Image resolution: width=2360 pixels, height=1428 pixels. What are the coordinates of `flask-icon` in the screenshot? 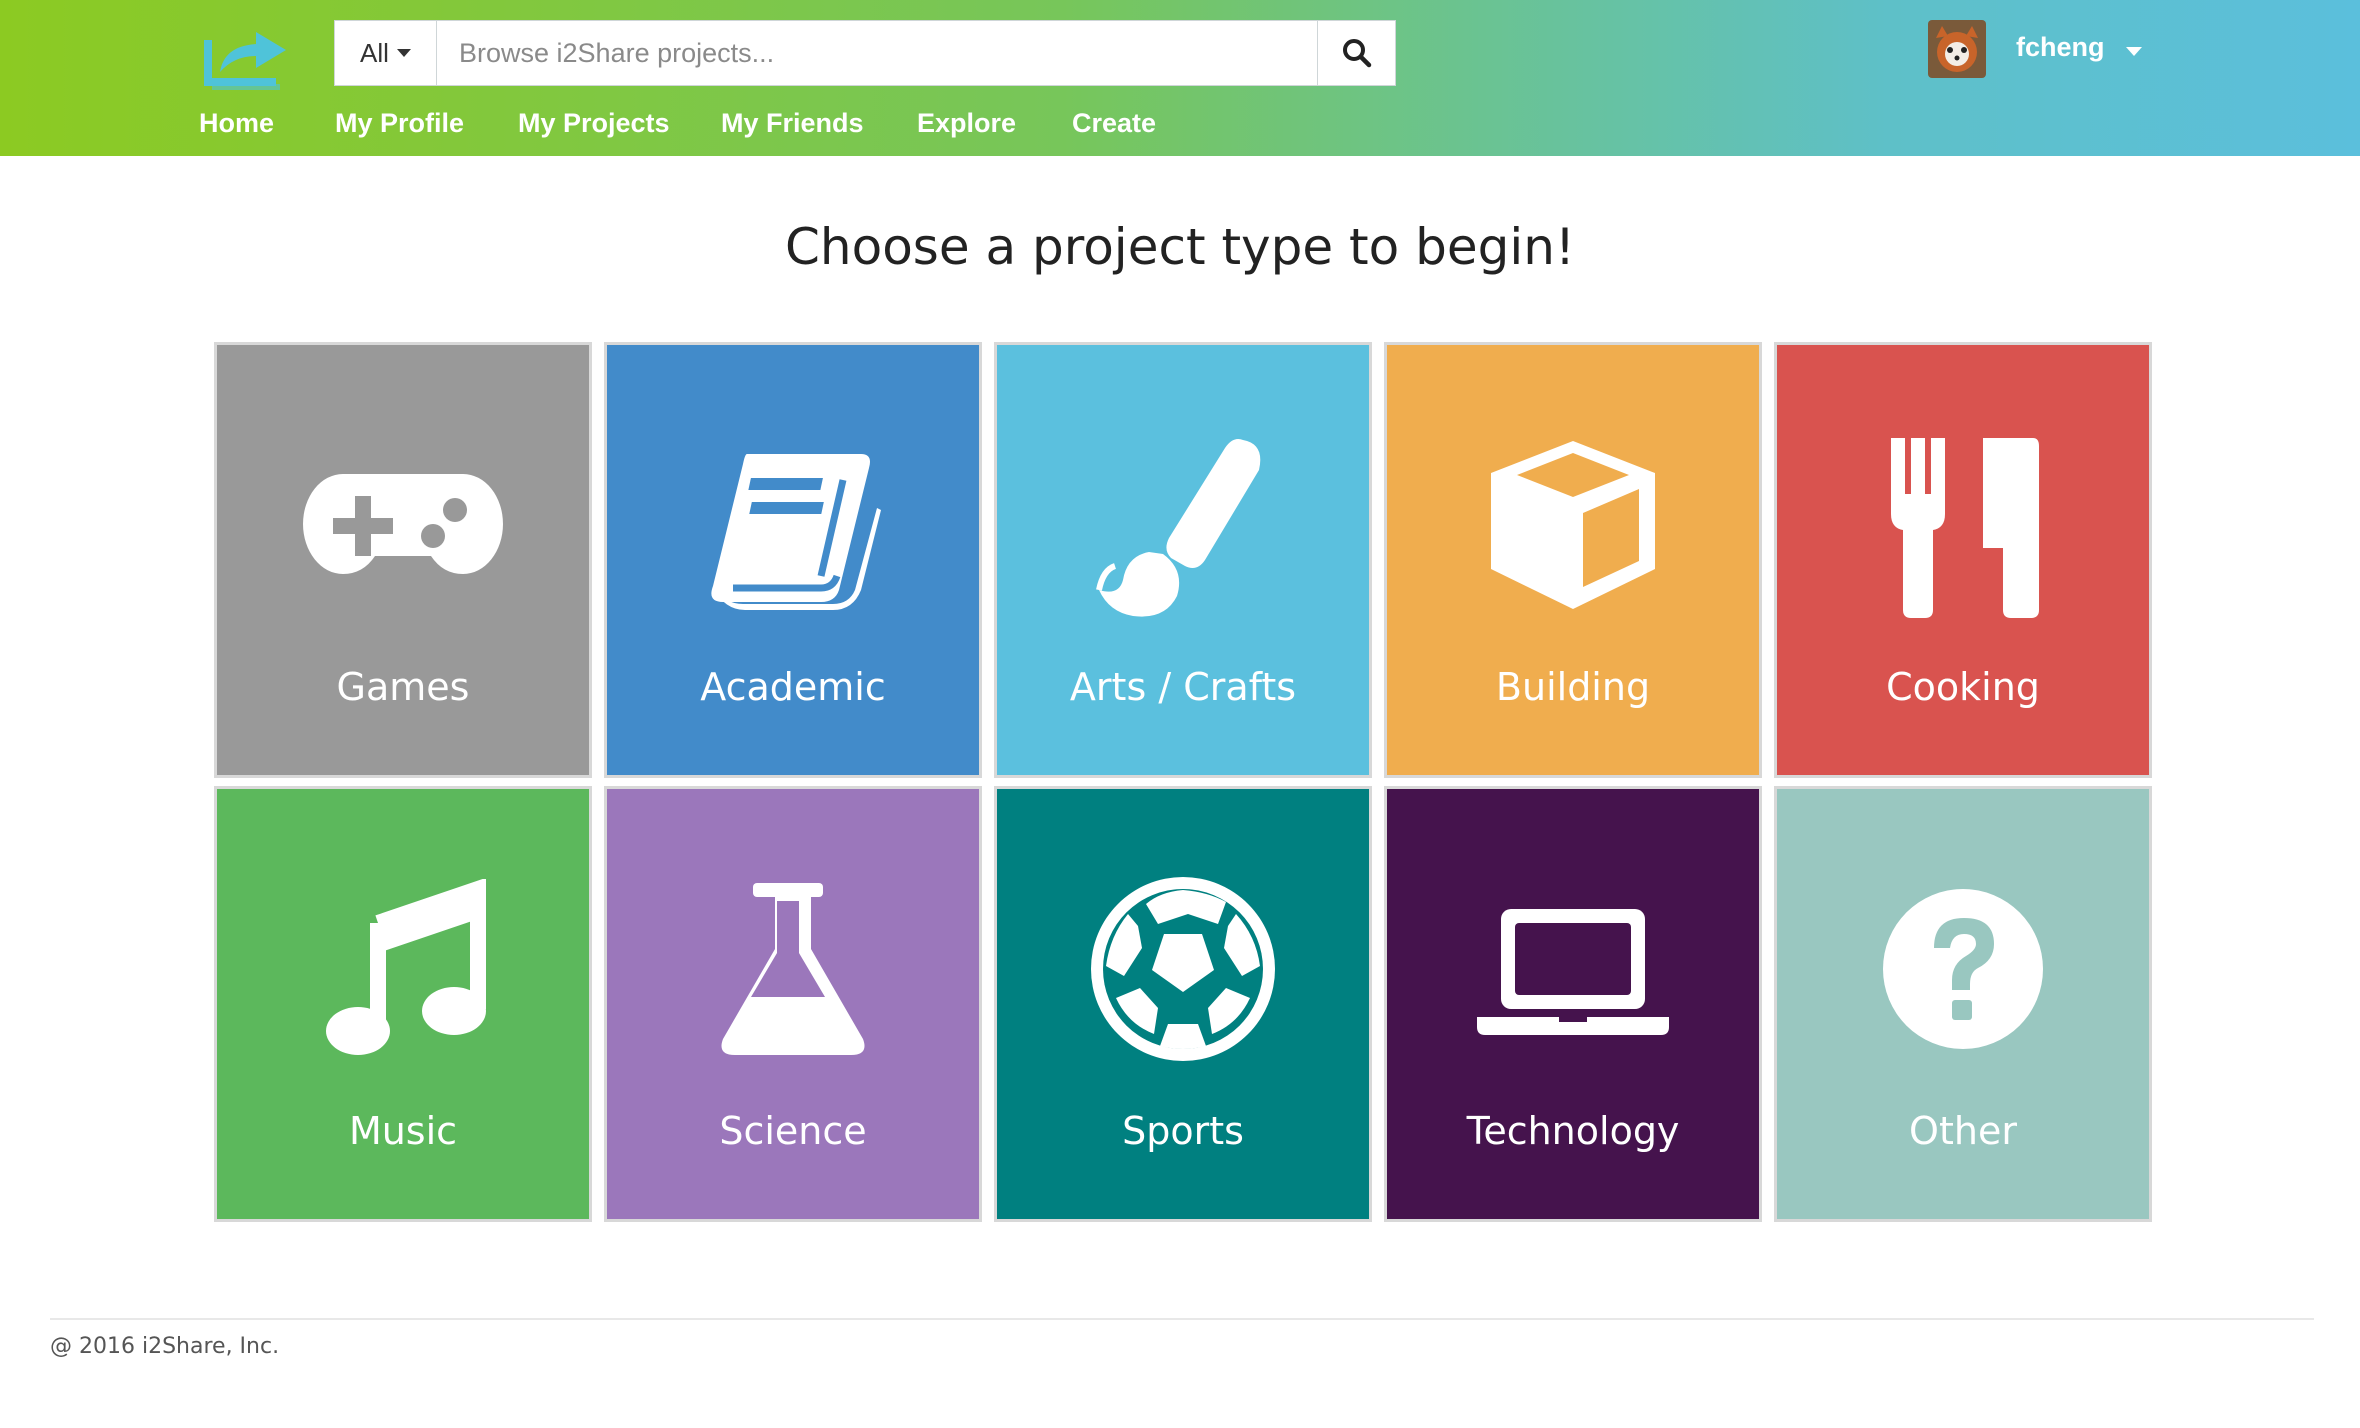 It's located at (793, 969).